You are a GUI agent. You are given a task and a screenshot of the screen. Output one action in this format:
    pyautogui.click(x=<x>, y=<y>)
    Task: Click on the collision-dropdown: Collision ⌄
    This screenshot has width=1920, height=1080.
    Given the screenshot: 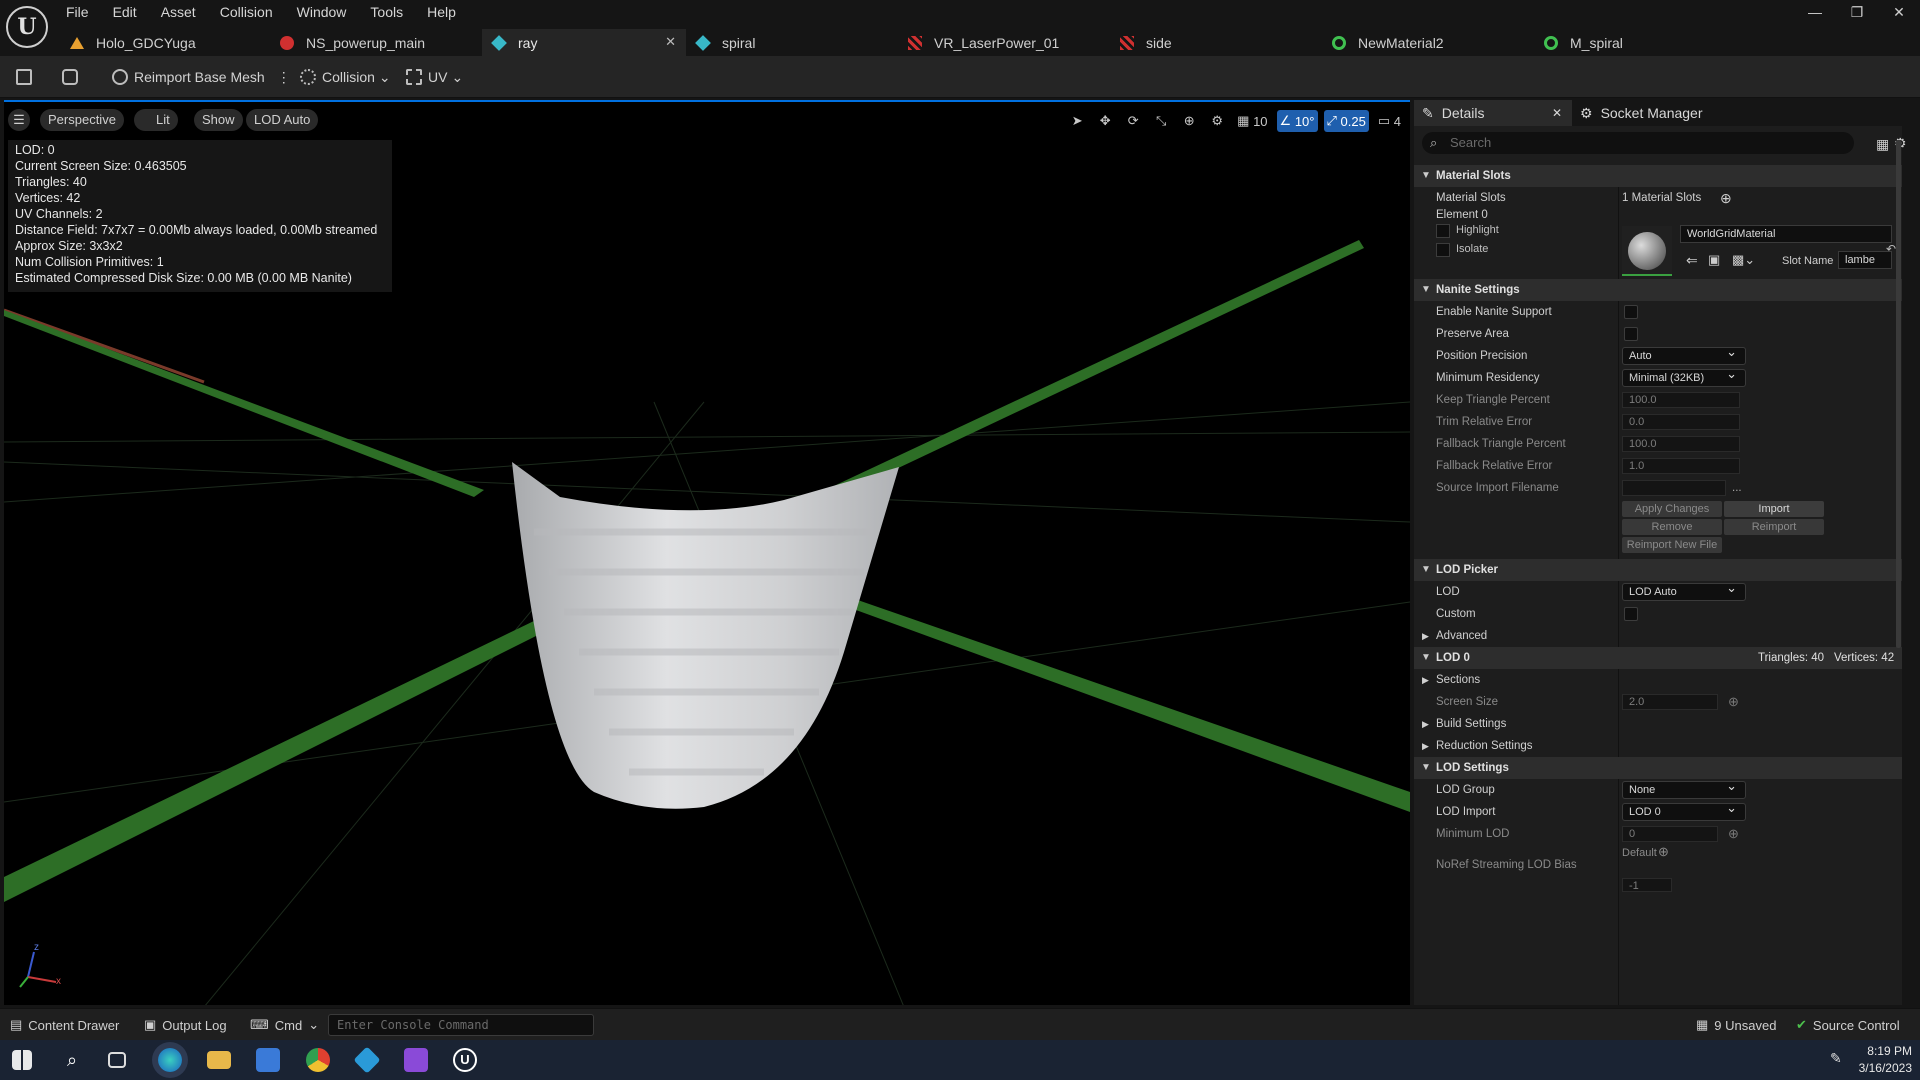 What is the action you would take?
    pyautogui.click(x=345, y=77)
    